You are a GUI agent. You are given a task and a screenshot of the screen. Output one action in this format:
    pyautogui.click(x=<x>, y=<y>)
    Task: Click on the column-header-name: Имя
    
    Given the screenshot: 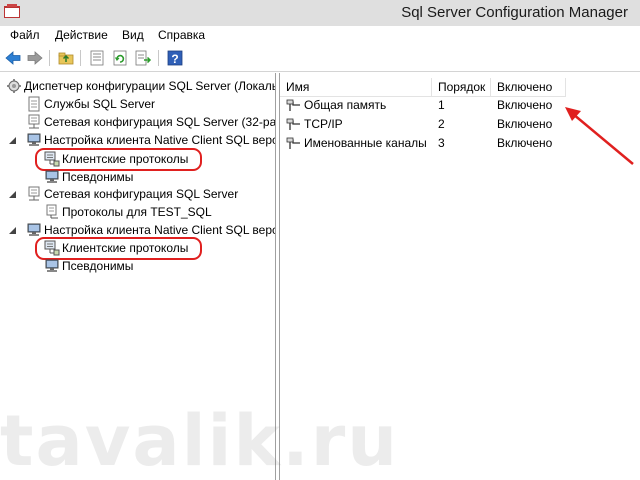 What is the action you would take?
    pyautogui.click(x=356, y=87)
    